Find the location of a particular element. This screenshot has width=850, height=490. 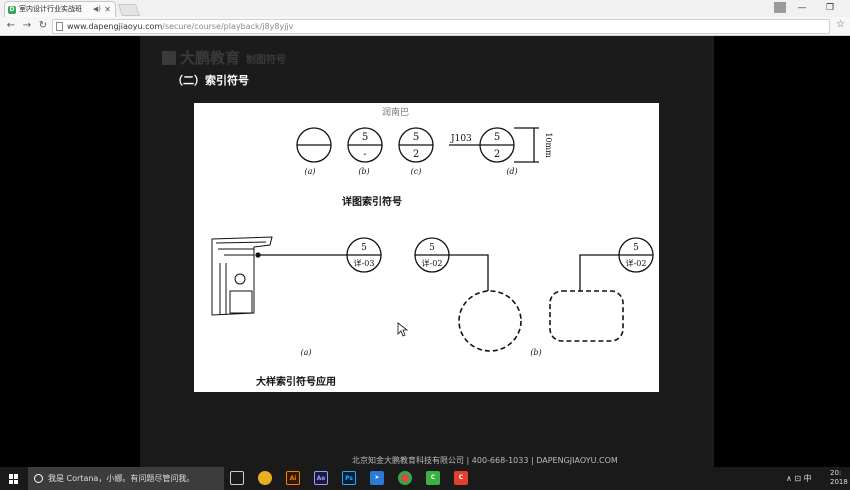

illustrator-icon: Ai is located at coordinates (293, 478).